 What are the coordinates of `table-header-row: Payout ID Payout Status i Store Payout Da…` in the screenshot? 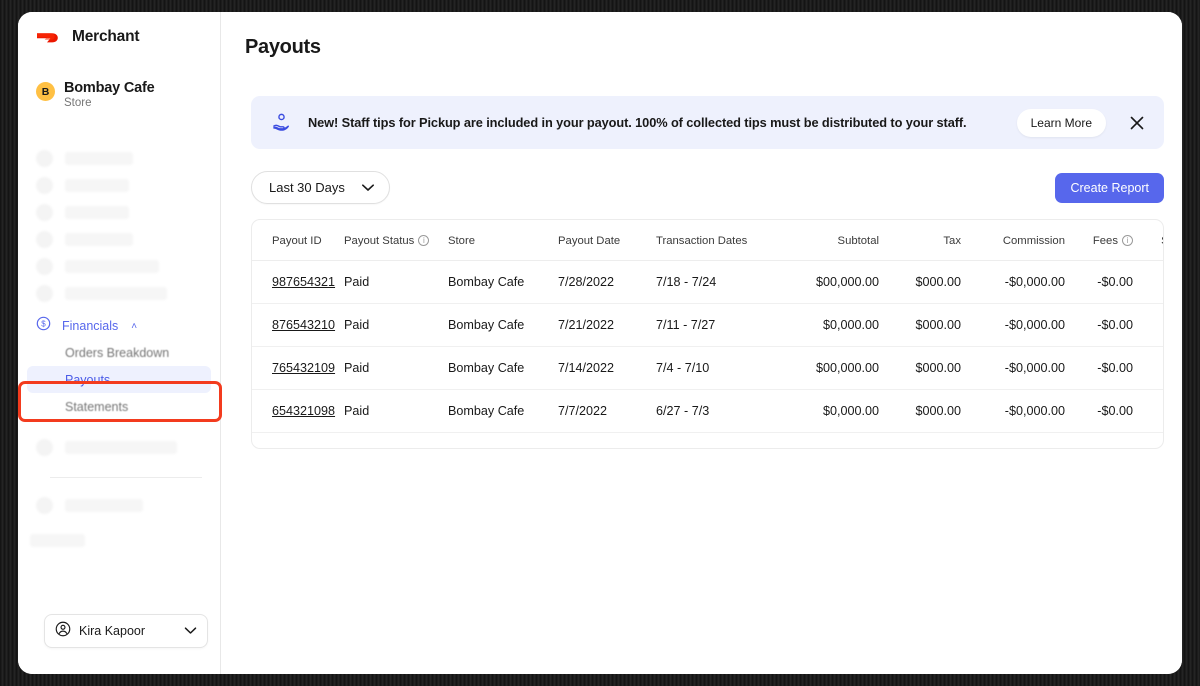 It's located at (707, 240).